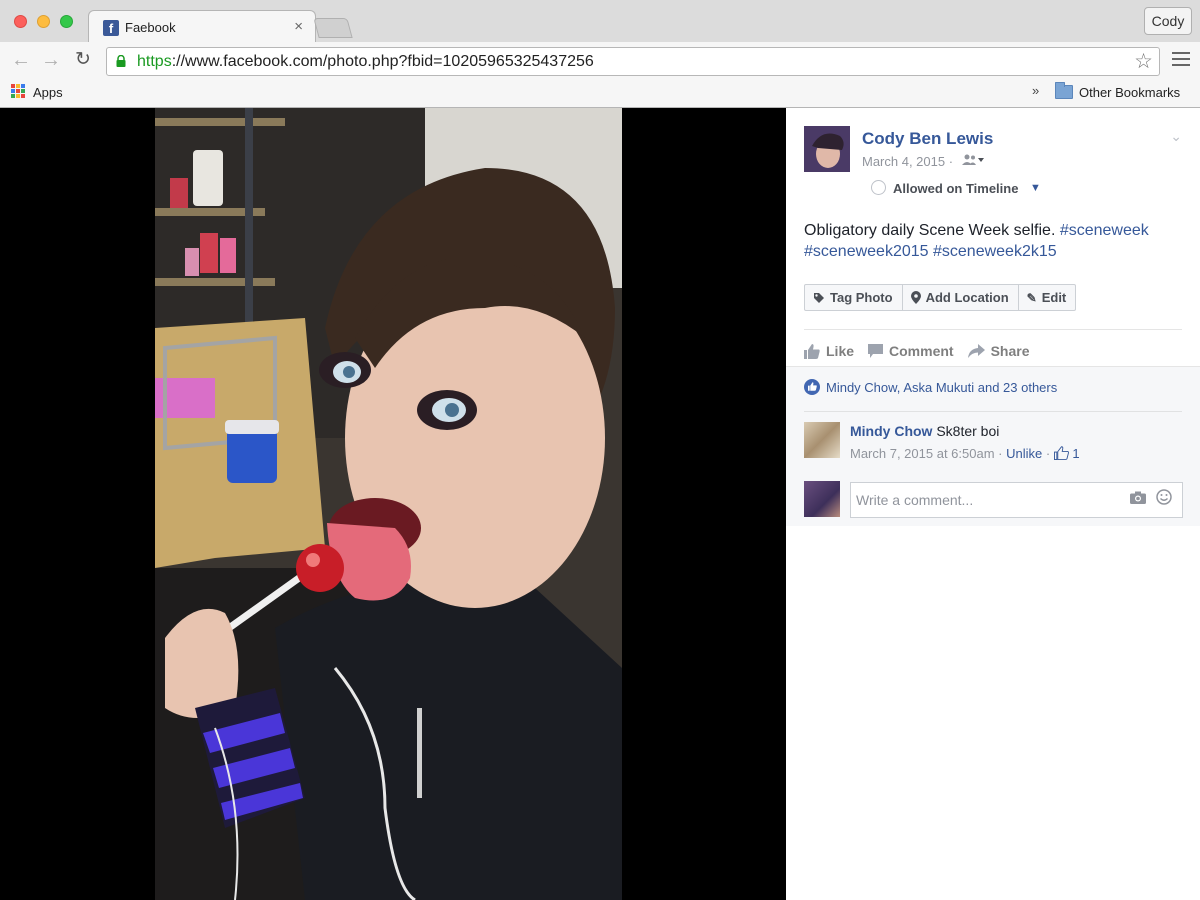 Image resolution: width=1200 pixels, height=900 pixels. I want to click on chrome-menu-button, so click(1181, 60).